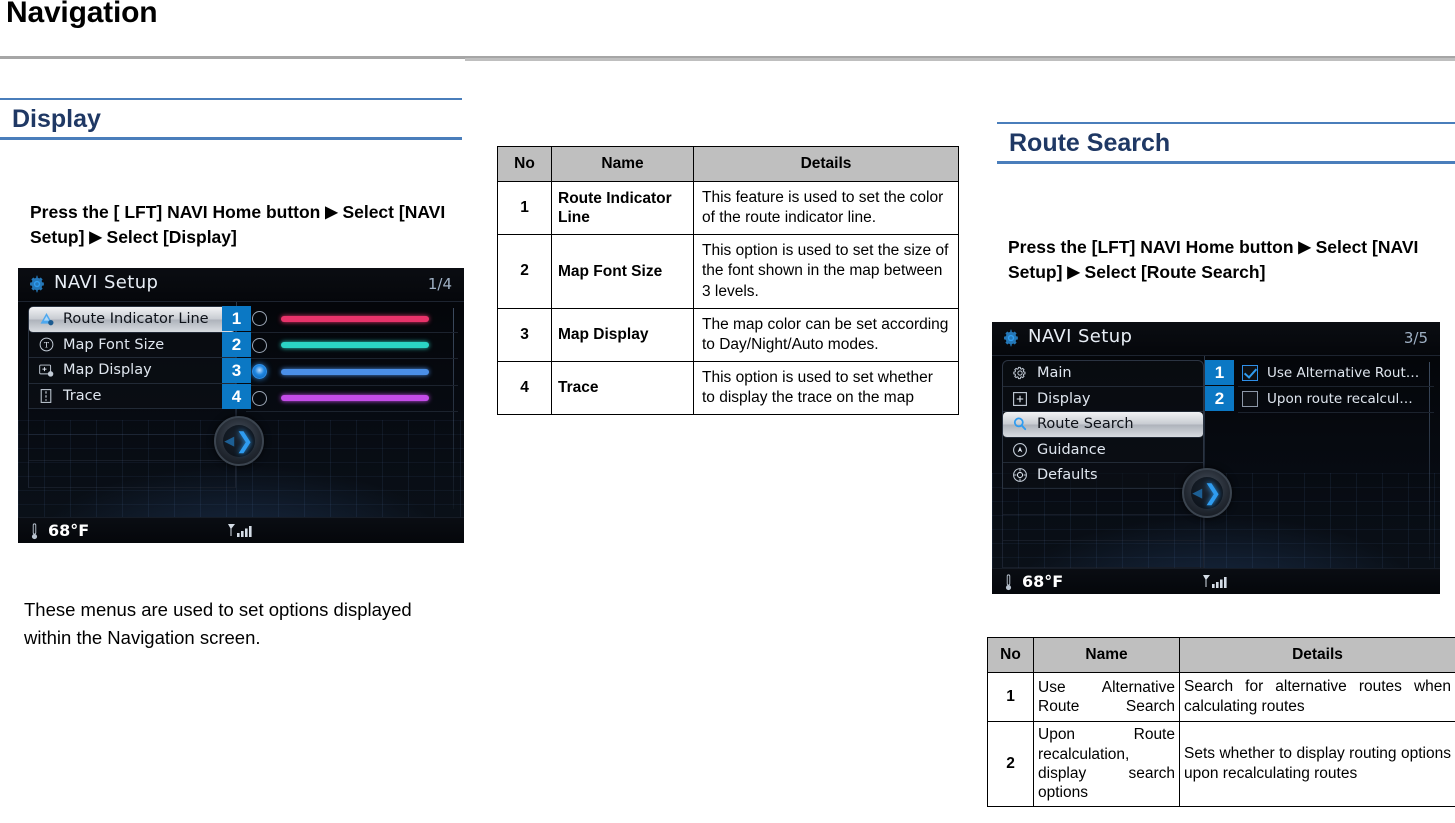 This screenshot has width=1455, height=823. I want to click on cell-no: 3, so click(524, 334).